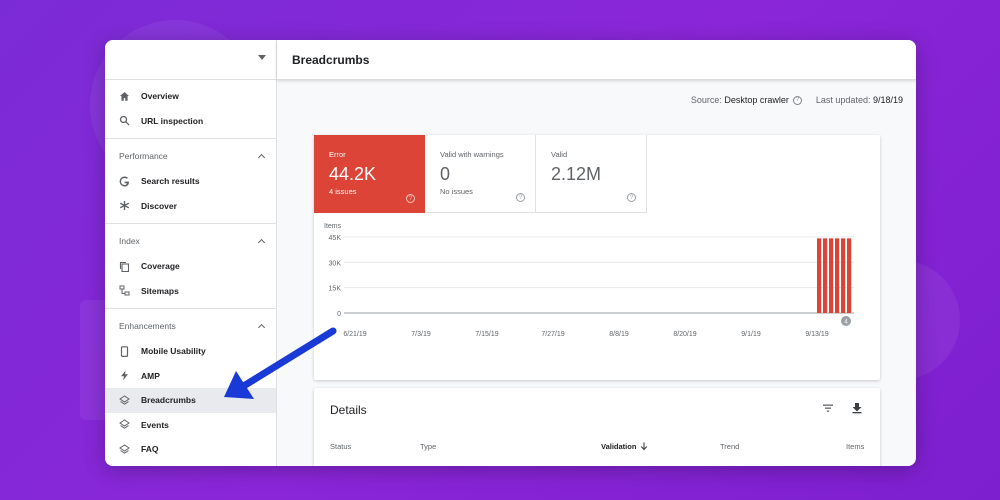 The width and height of the screenshot is (1000, 500). Describe the element at coordinates (340, 446) in the screenshot. I see `column-status: Status` at that location.